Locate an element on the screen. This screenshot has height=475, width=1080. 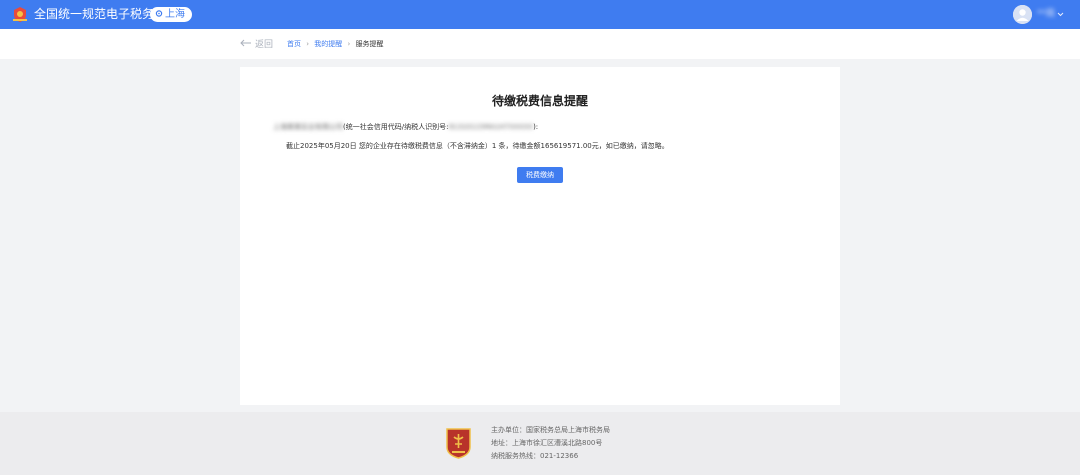
user-avatar is located at coordinates (1022, 14).